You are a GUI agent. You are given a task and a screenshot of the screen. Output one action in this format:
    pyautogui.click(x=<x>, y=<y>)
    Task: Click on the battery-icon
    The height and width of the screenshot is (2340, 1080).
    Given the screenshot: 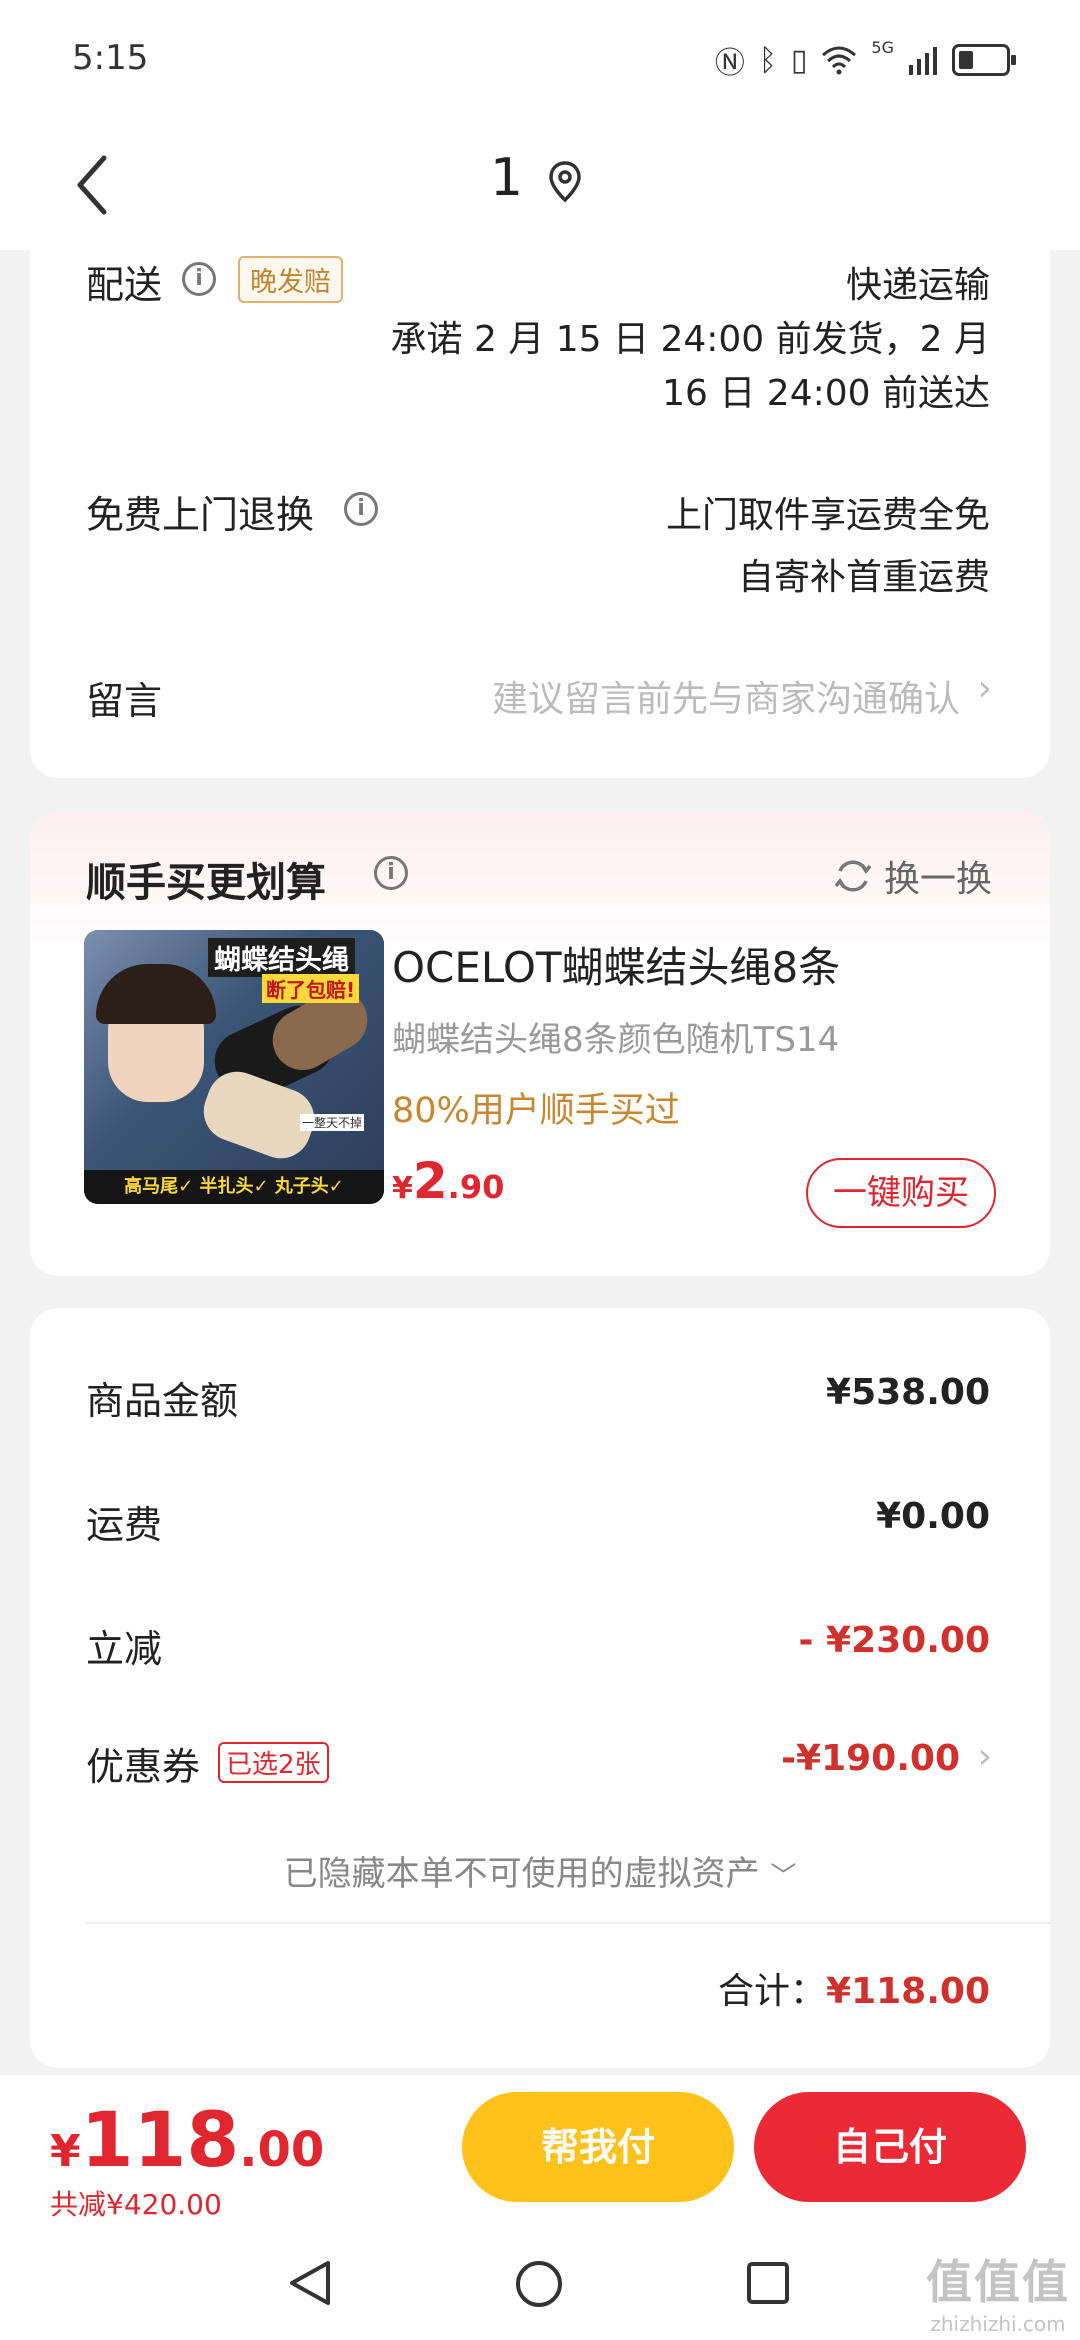 What is the action you would take?
    pyautogui.click(x=984, y=60)
    